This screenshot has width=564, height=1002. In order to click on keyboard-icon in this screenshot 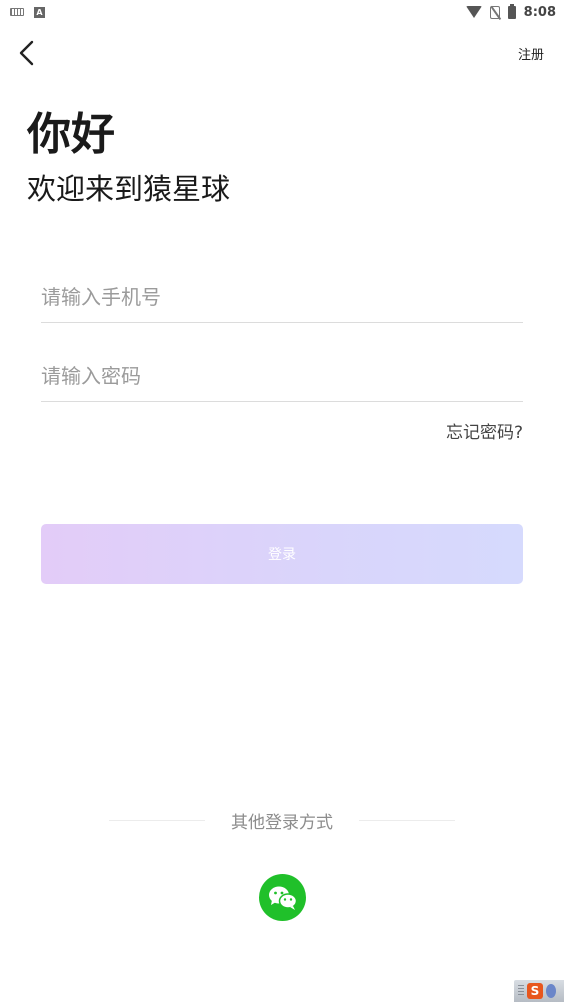, I will do `click(17, 12)`.